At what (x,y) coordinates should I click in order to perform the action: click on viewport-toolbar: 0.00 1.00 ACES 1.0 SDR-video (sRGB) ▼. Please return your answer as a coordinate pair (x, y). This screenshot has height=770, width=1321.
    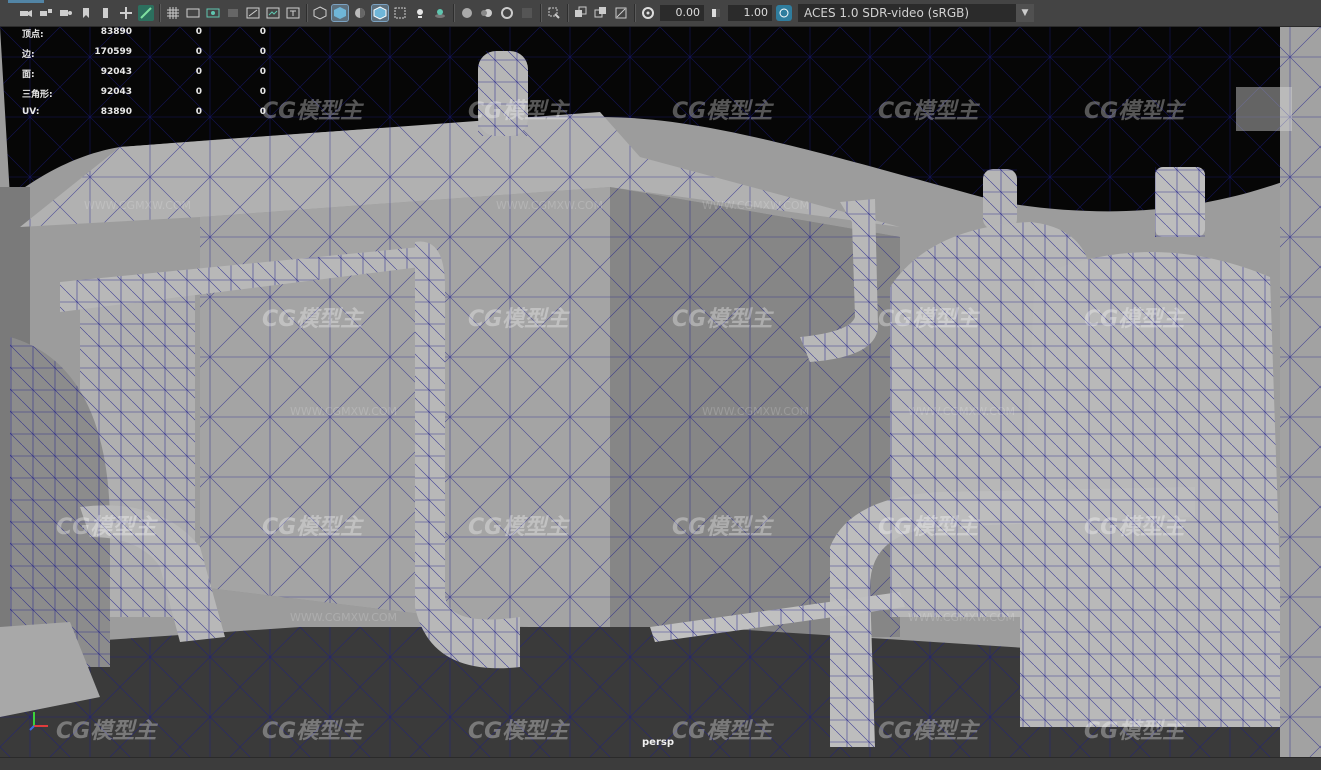
    Looking at the image, I should click on (660, 13).